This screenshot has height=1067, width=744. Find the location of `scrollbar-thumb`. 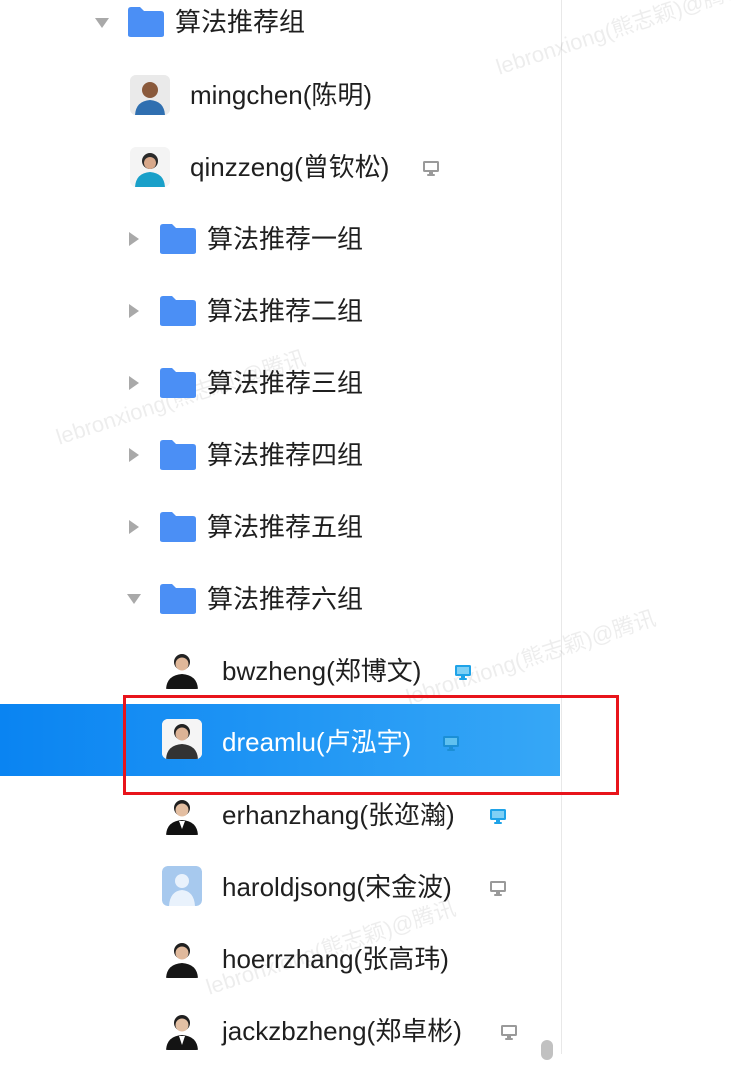

scrollbar-thumb is located at coordinates (547, 1050).